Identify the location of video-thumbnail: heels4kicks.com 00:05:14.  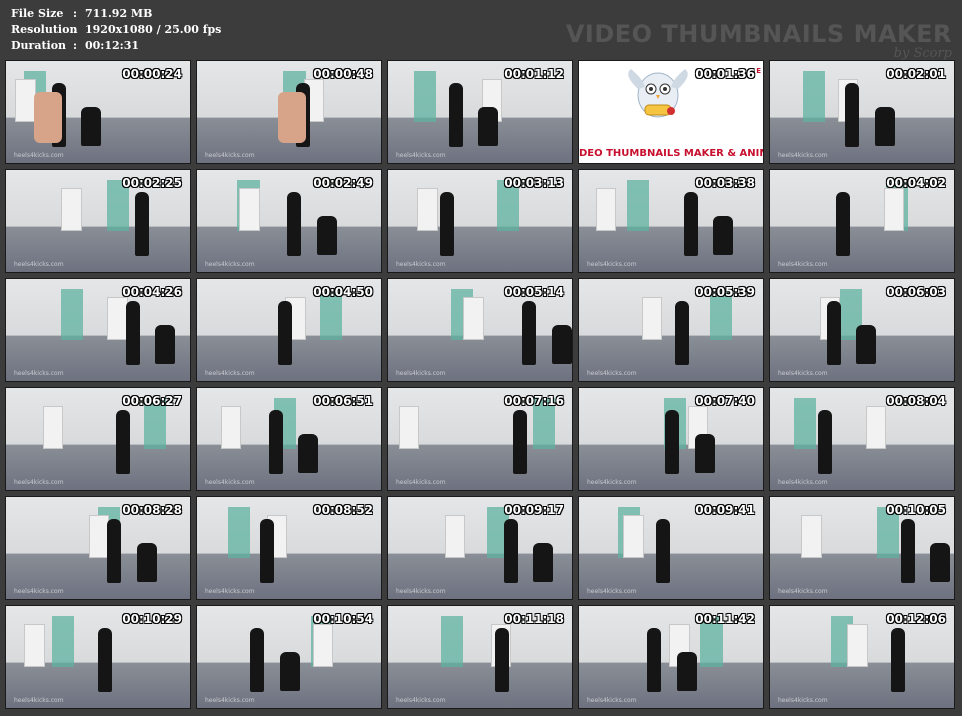
(480, 330).